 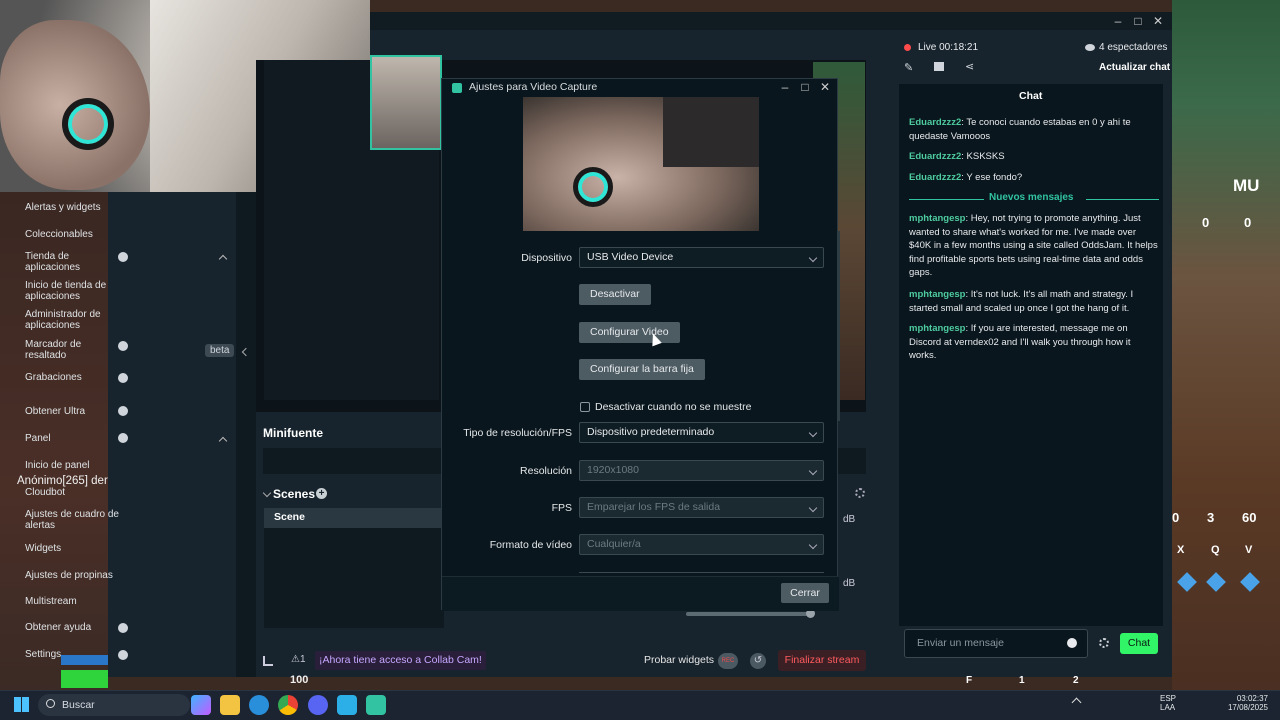 What do you see at coordinates (825, 87) in the screenshot?
I see `dialog-close-button: ✕` at bounding box center [825, 87].